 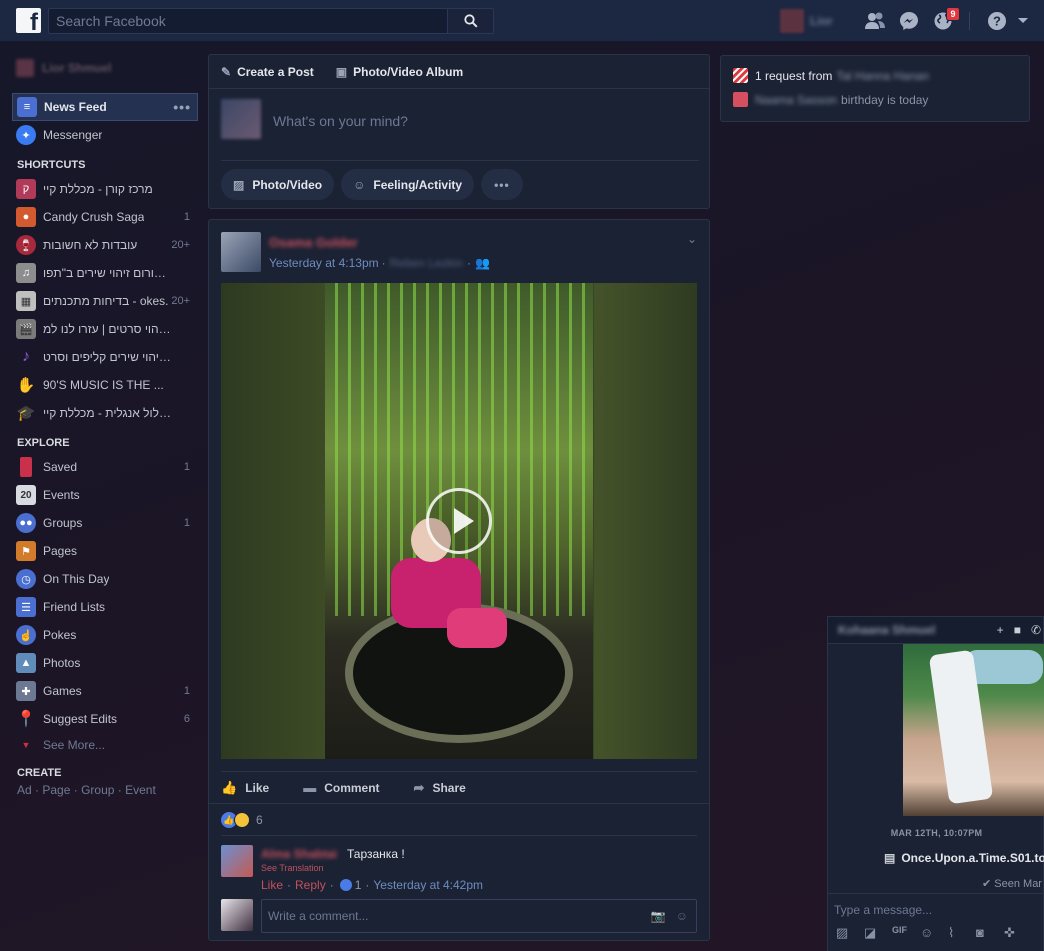 What do you see at coordinates (105, 663) in the screenshot?
I see `sidebar-item-photos: ▲ Photos` at bounding box center [105, 663].